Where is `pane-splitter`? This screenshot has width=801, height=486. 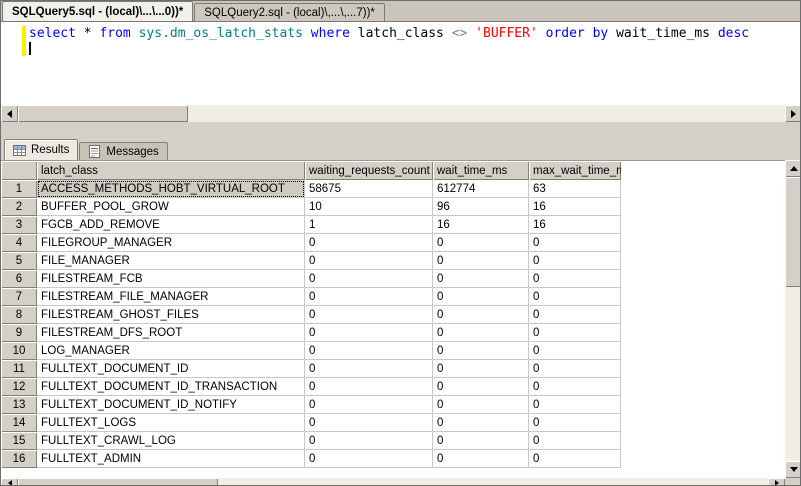
pane-splitter is located at coordinates (400, 130).